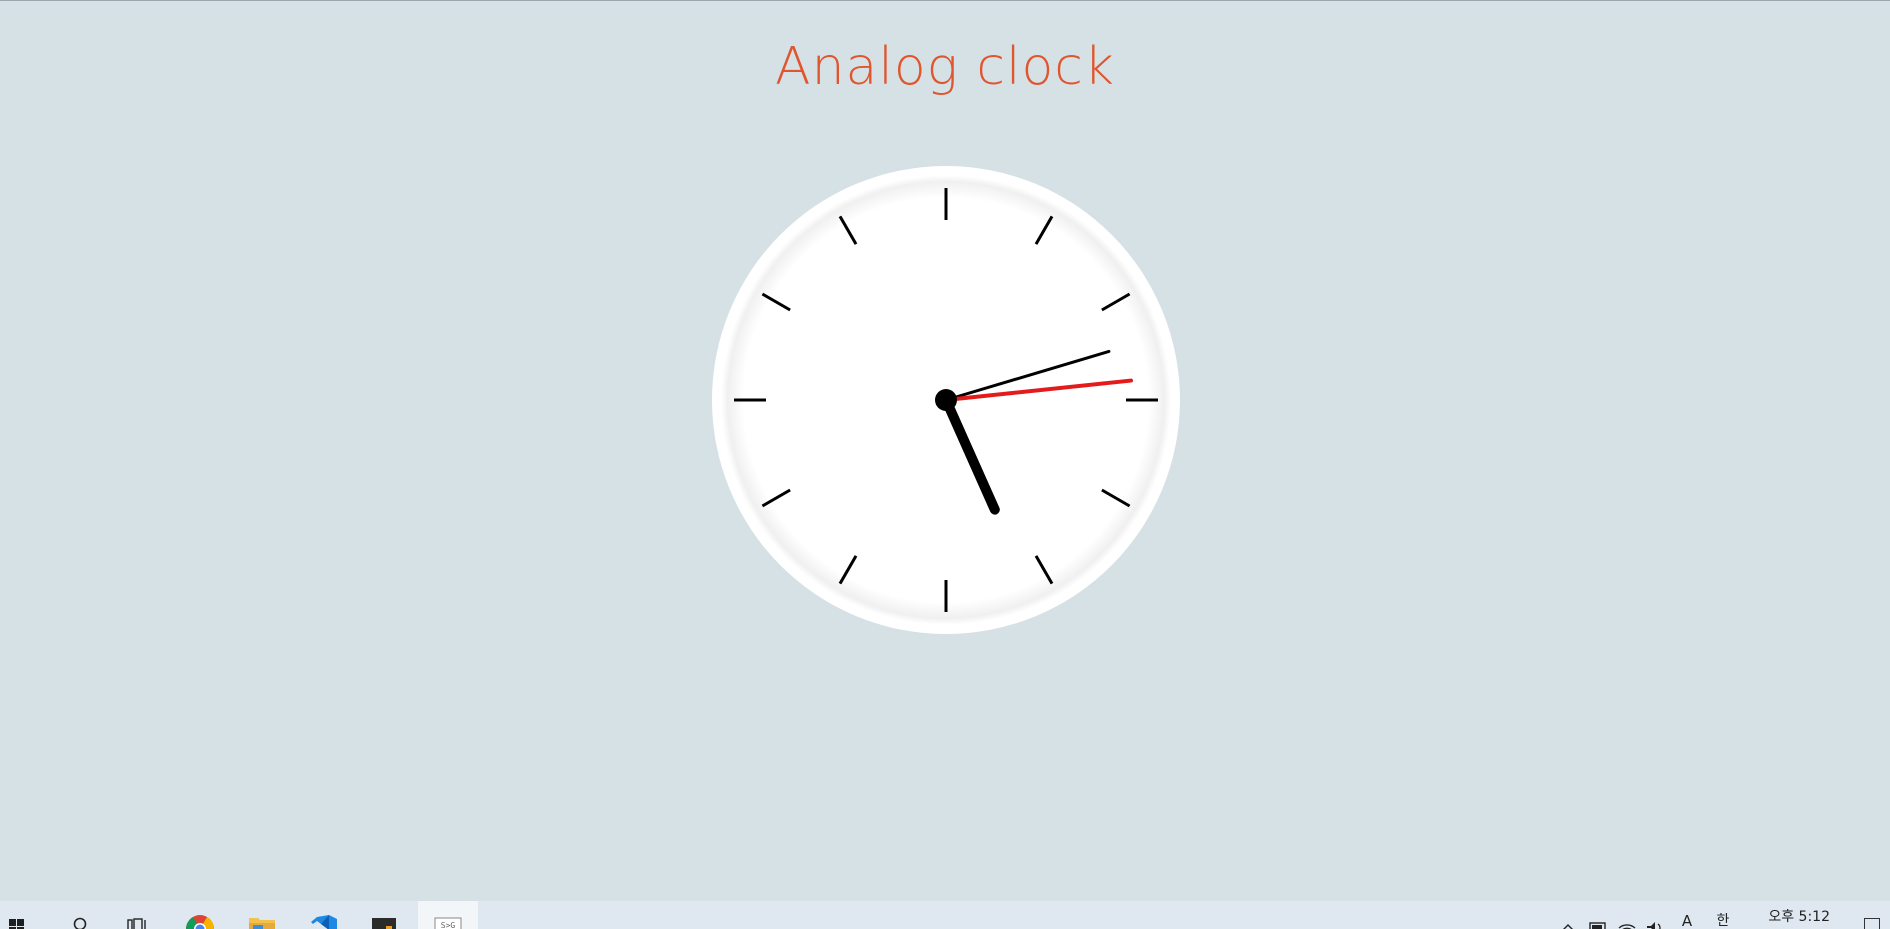  What do you see at coordinates (1655, 915) in the screenshot?
I see `volume-control` at bounding box center [1655, 915].